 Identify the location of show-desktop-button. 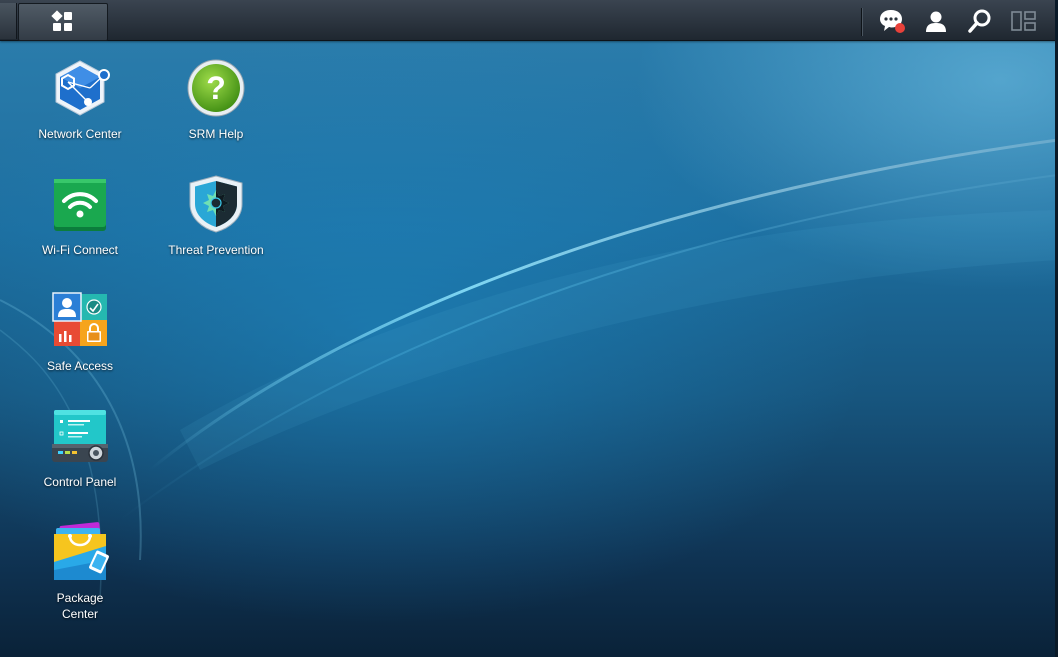
(8, 21).